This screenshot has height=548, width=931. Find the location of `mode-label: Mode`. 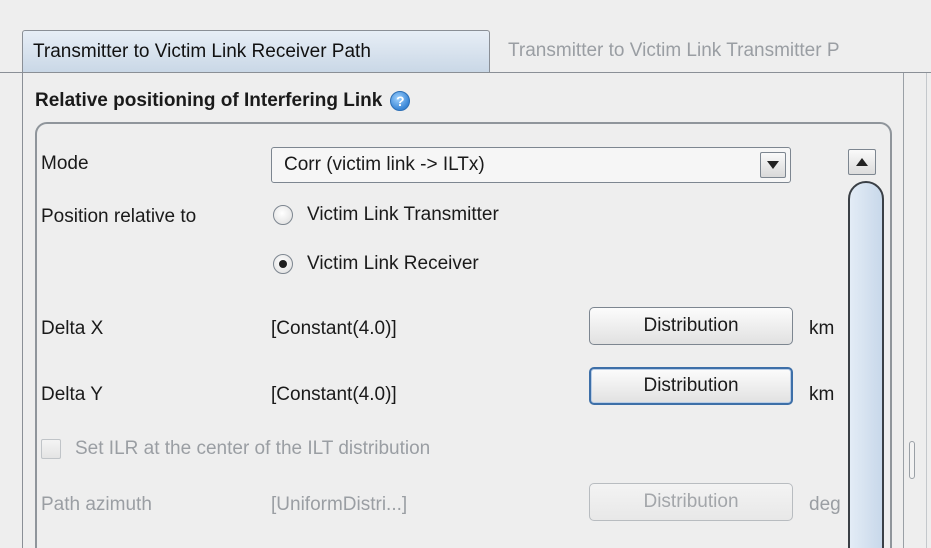

mode-label: Mode is located at coordinates (65, 163).